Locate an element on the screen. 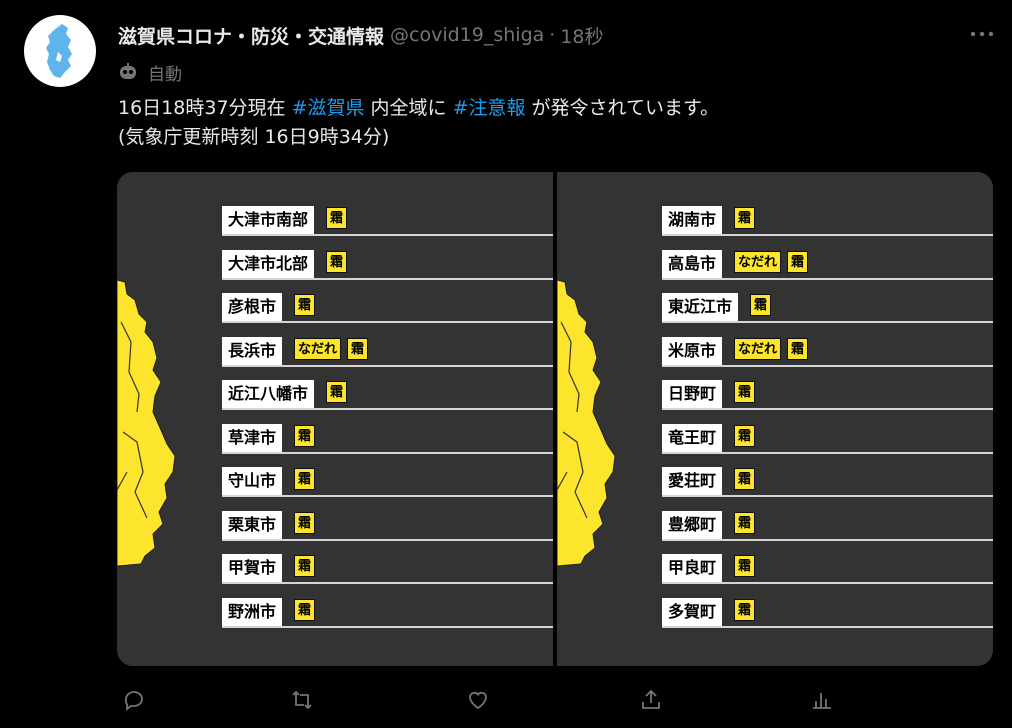  reply-button is located at coordinates (134, 700).